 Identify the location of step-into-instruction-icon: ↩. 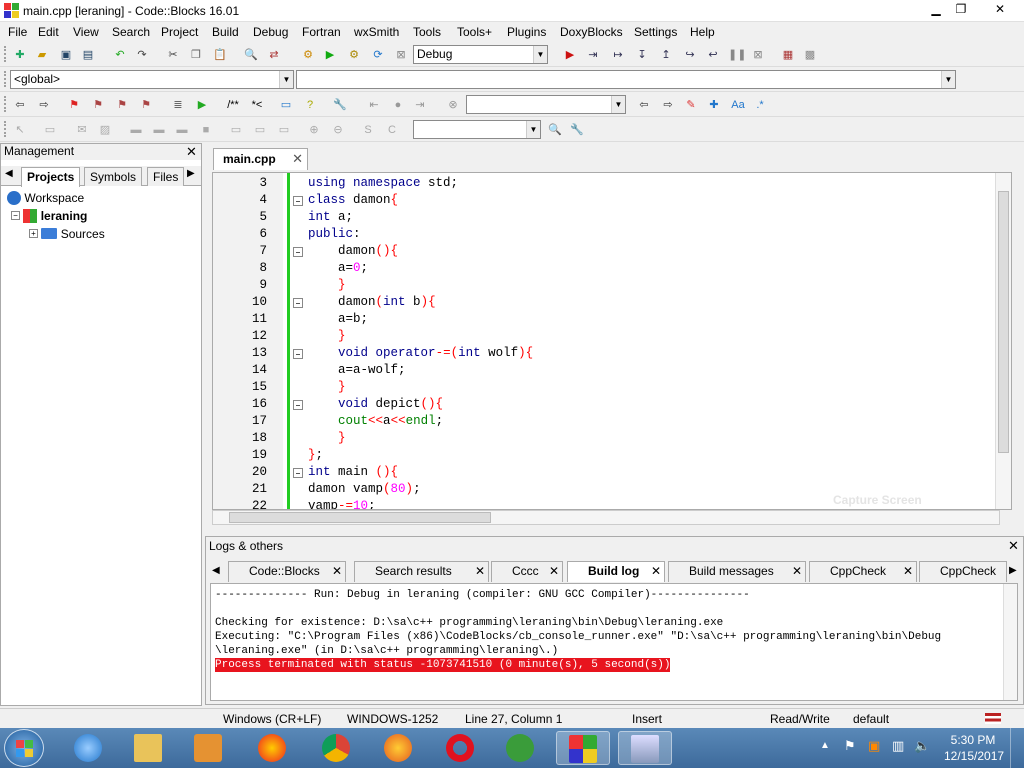
(713, 55).